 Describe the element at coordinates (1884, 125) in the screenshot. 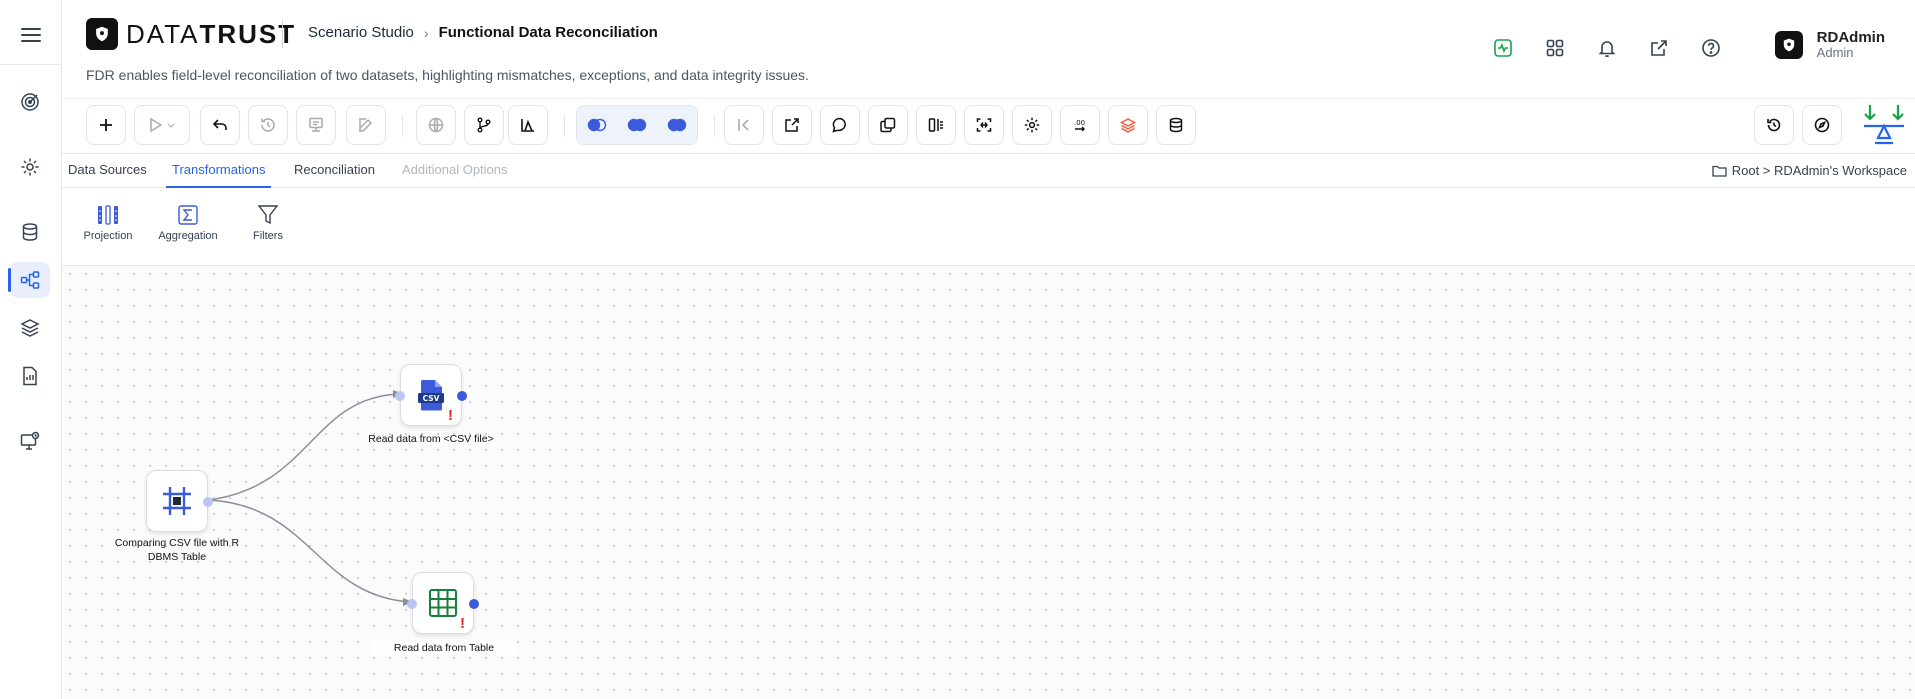

I see `balance-scale-icon` at that location.